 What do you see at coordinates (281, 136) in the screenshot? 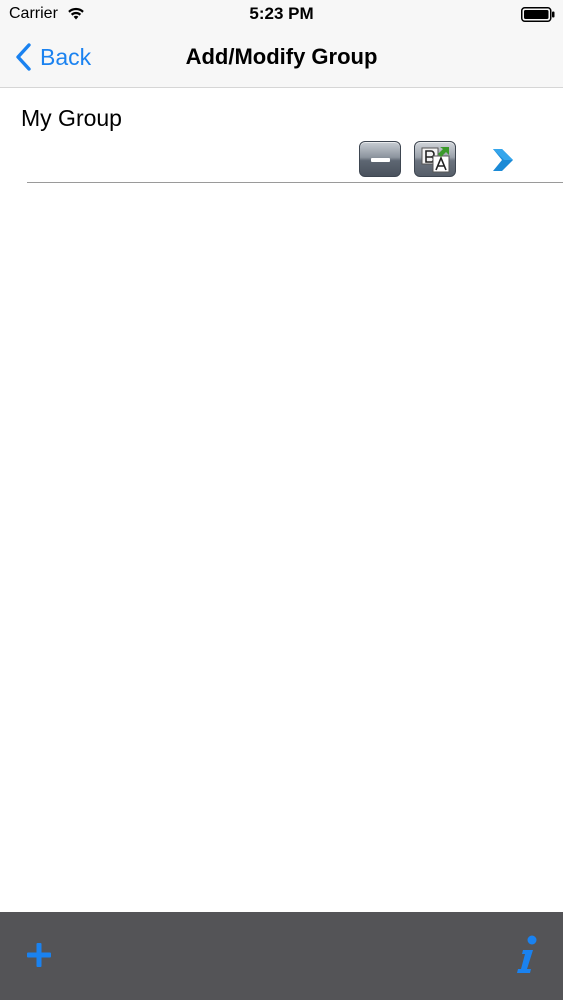
I see `group-row: My Group` at bounding box center [281, 136].